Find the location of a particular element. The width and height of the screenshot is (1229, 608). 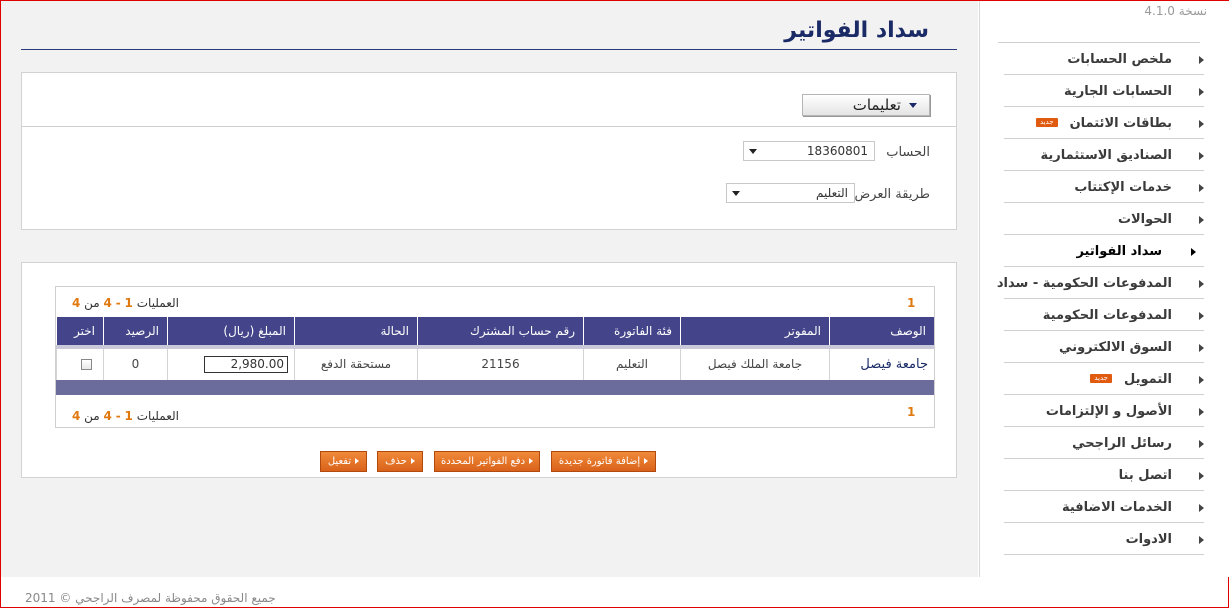

sidebar-item-label: التمويل is located at coordinates (1148, 379).